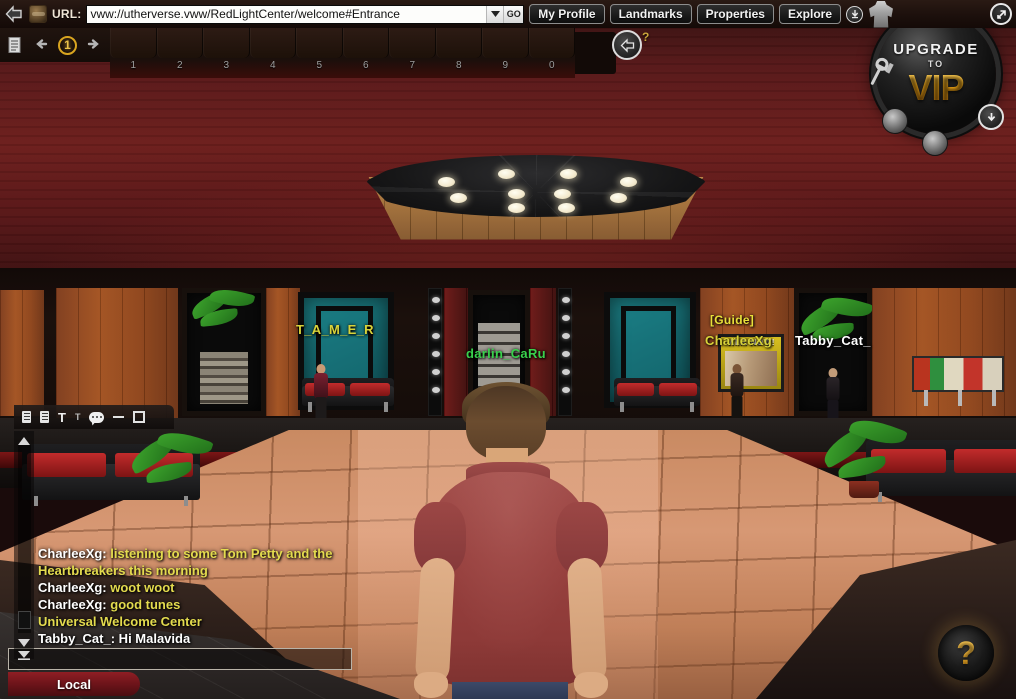  Describe the element at coordinates (536, 200) in the screenshot. I see `ceiling-light-fixture` at that location.